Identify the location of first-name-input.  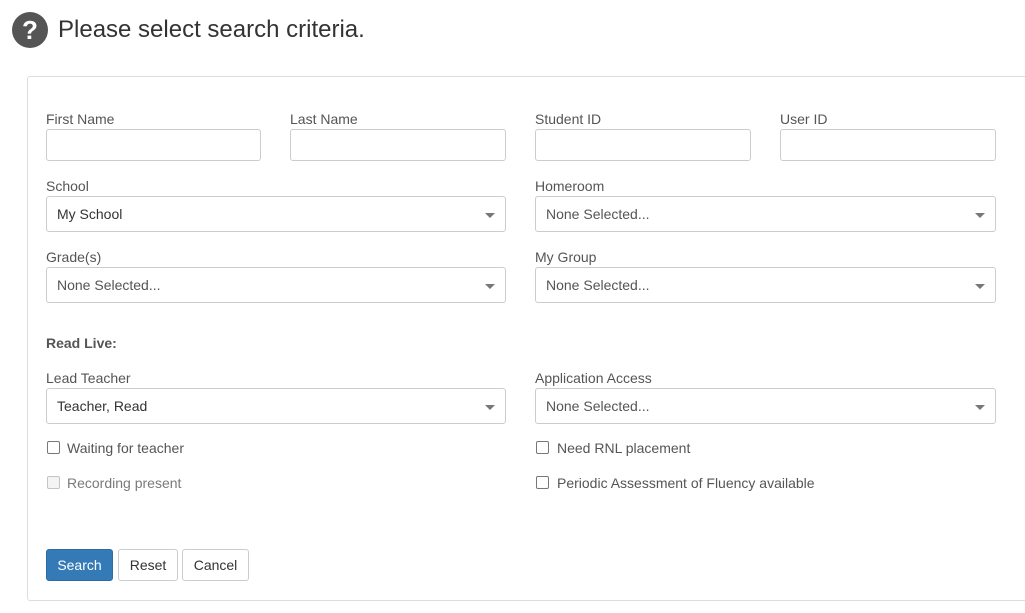
(153, 145).